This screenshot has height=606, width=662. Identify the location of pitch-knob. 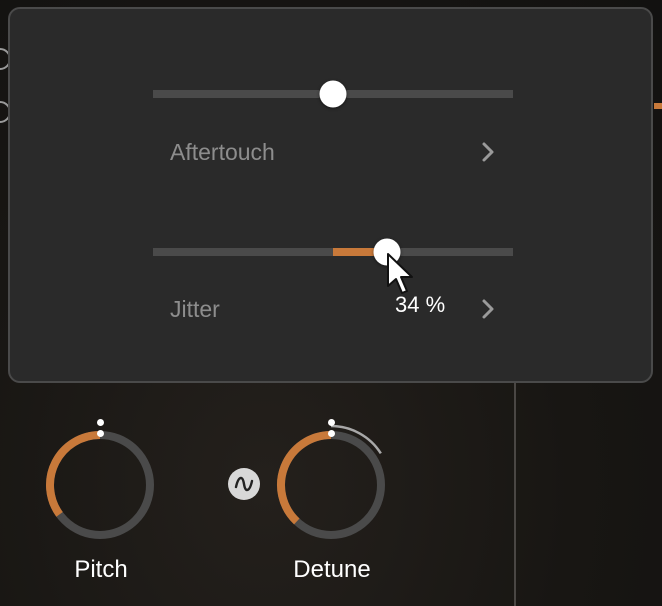
(100, 485).